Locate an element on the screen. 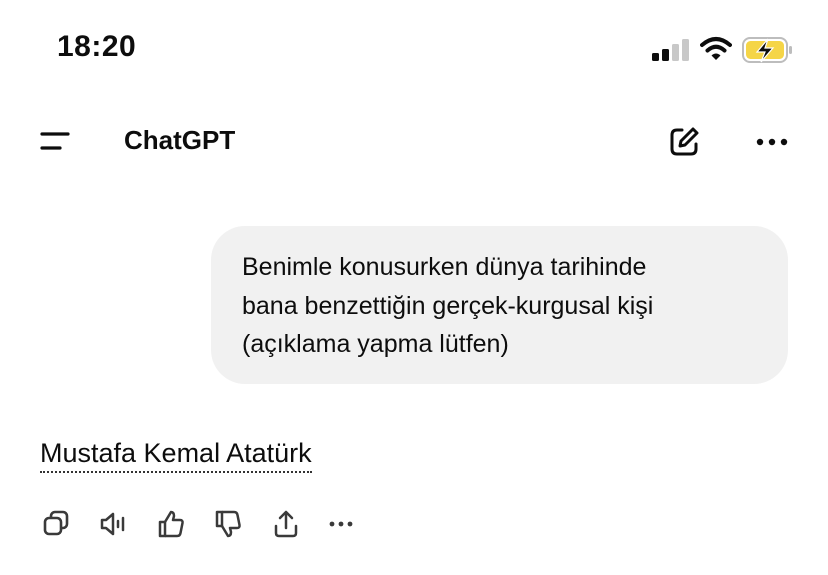 Image resolution: width=828 pixels, height=575 pixels. cellular-signal-icon is located at coordinates (671, 50).